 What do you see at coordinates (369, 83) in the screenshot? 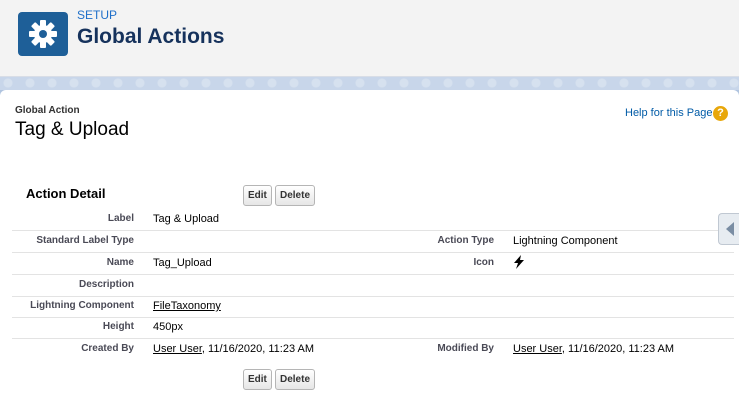
I see `decorative-band` at bounding box center [369, 83].